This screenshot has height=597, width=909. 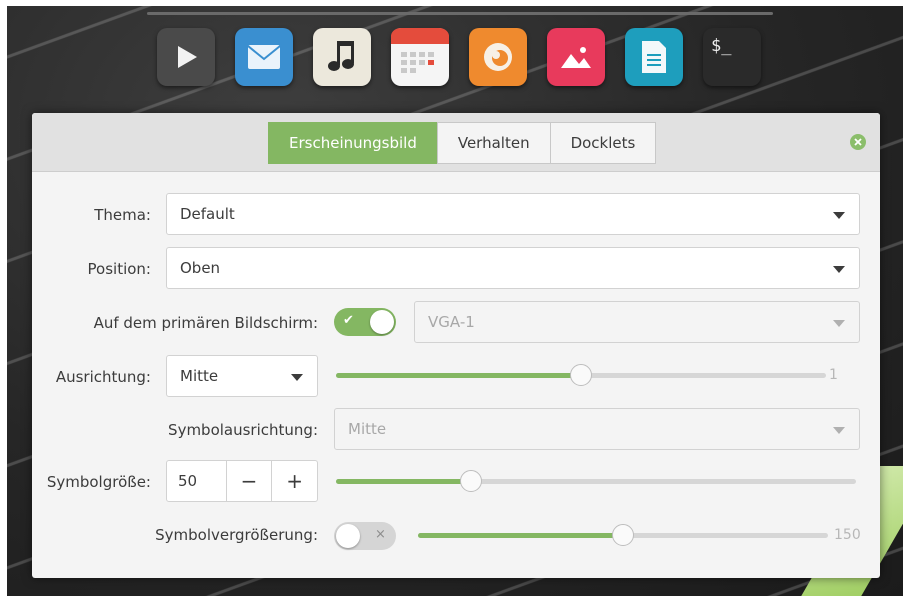 I want to click on position-value: Oben, so click(x=200, y=268).